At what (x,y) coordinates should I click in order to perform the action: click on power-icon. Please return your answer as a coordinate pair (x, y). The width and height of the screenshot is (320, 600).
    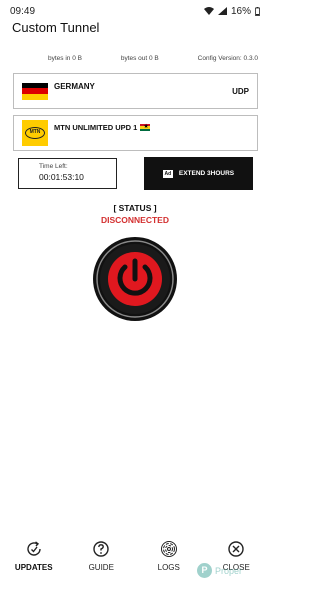
    Looking at the image, I should click on (135, 279).